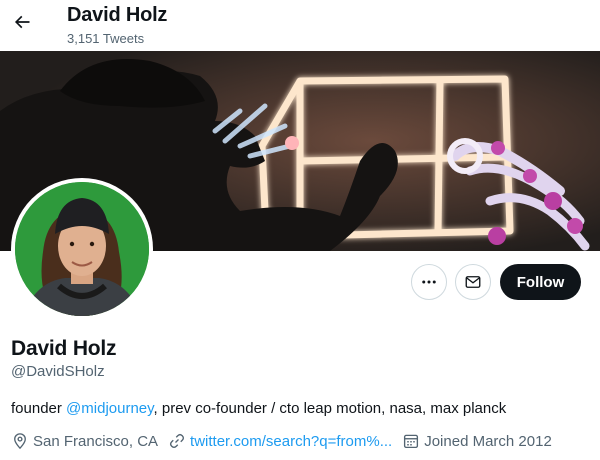 Image resolution: width=600 pixels, height=460 pixels. What do you see at coordinates (300, 25) in the screenshot?
I see `top-bar: David Holz 3,151 Tweets` at bounding box center [300, 25].